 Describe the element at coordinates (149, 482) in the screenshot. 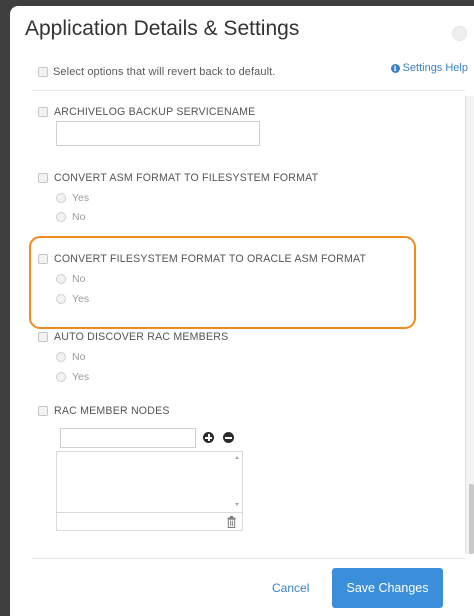

I see `rac-node-list` at that location.